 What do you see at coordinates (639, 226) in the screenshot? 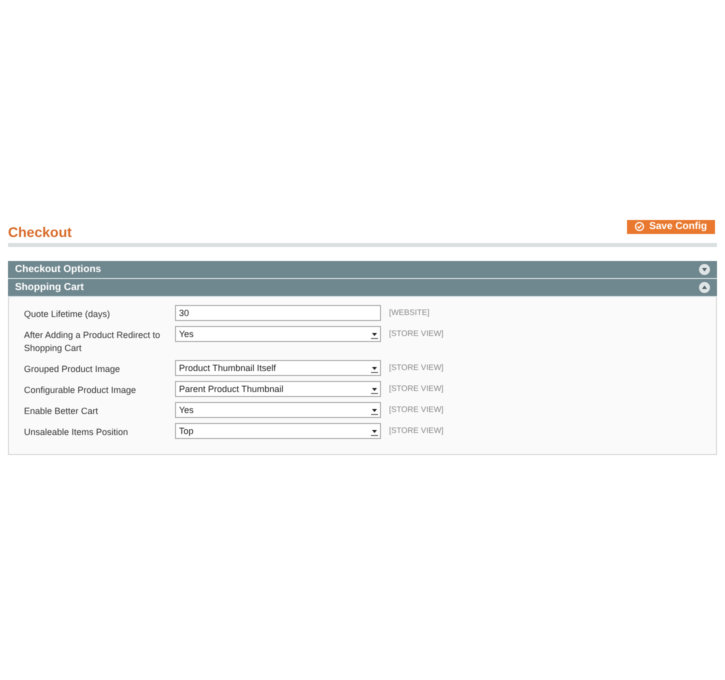
I see `check-circle-icon` at bounding box center [639, 226].